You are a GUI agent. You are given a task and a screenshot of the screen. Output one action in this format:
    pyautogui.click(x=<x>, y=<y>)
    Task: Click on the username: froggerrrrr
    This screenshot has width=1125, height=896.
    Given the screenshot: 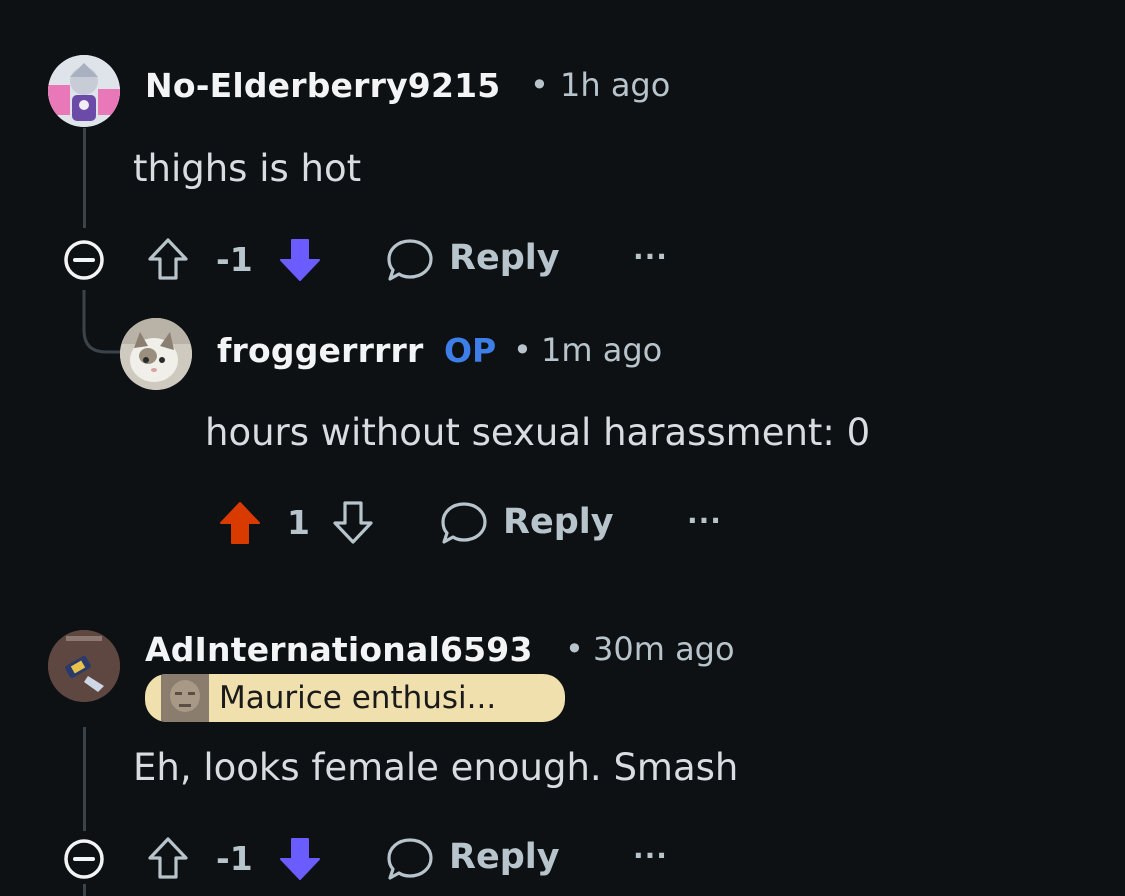 What is the action you would take?
    pyautogui.click(x=320, y=350)
    